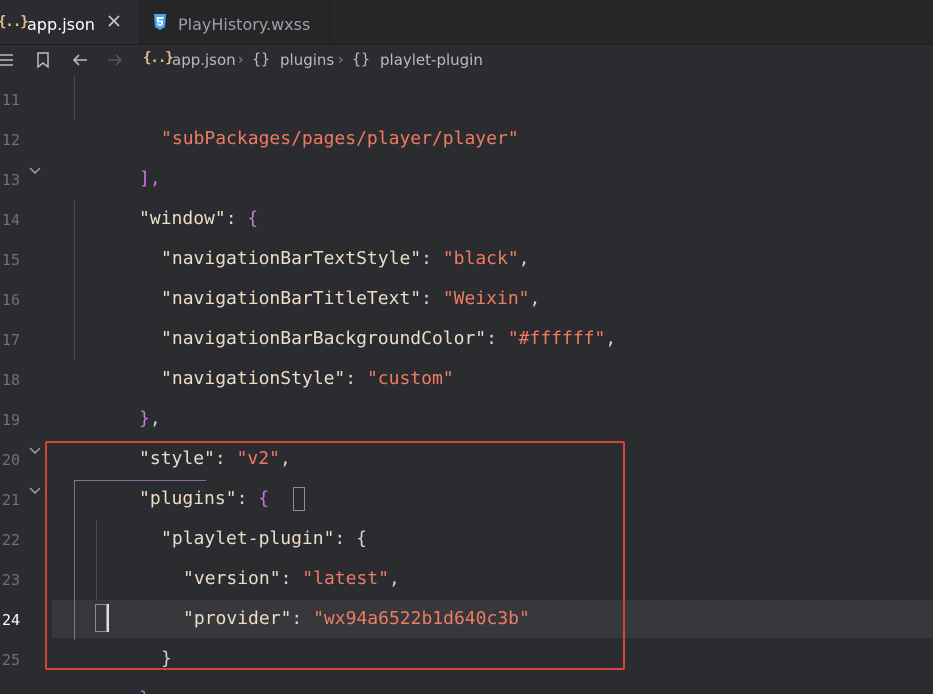 This screenshot has height=694, width=933. I want to click on line-number: 16, so click(10, 300).